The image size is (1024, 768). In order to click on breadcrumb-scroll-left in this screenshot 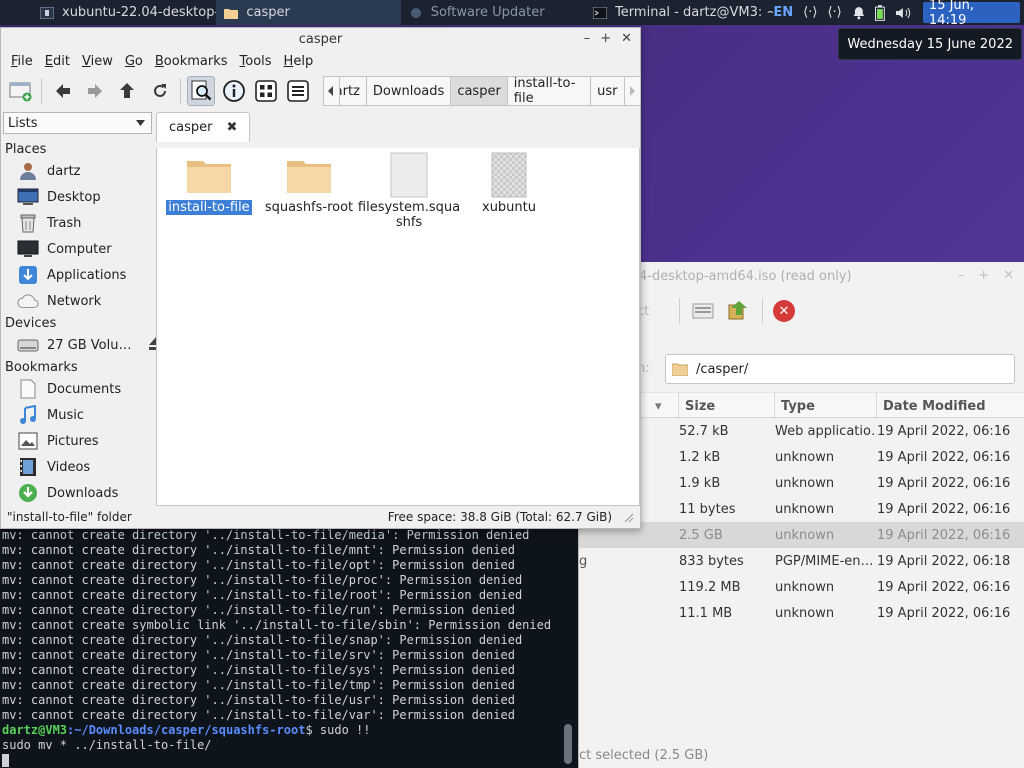, I will do `click(331, 91)`.